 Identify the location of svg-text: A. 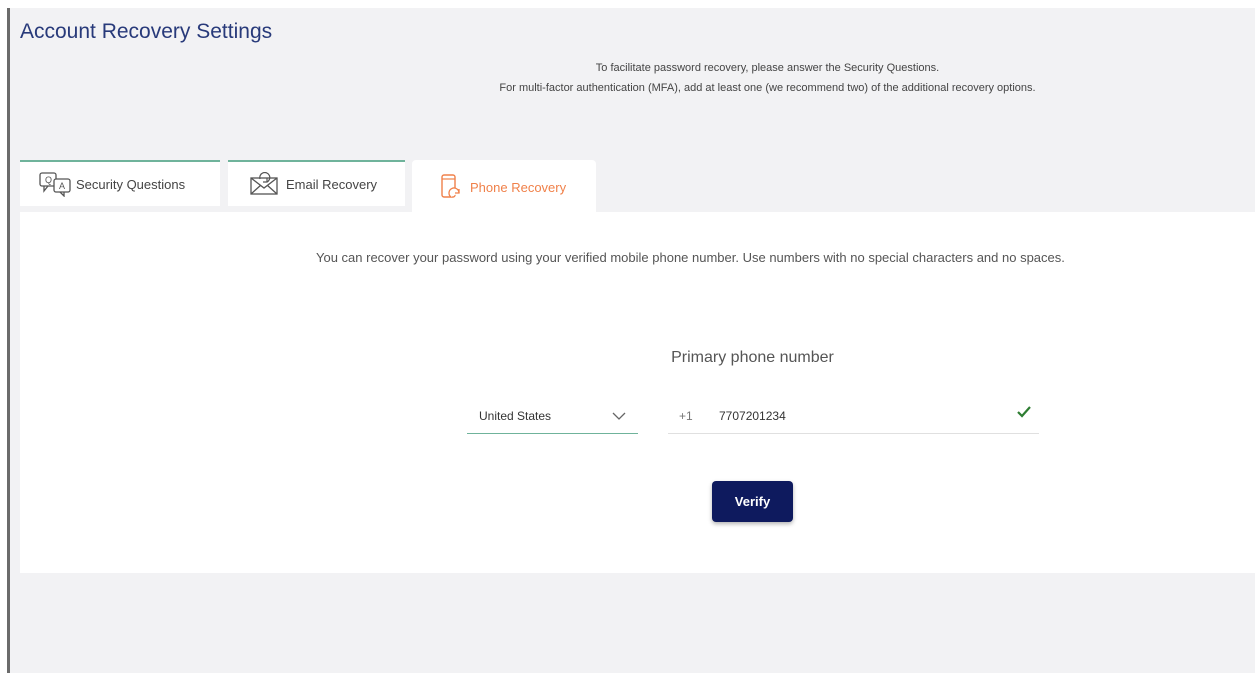
(62, 186).